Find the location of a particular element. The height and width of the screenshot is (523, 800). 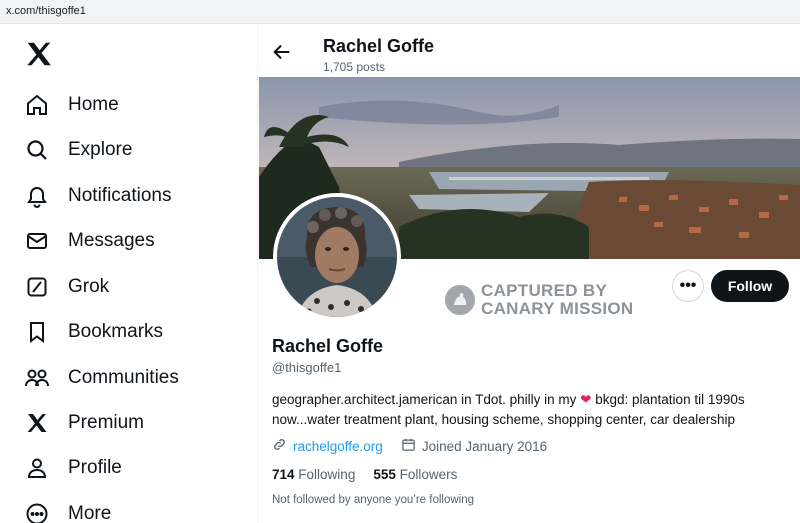

envelope-icon is located at coordinates (37, 241).